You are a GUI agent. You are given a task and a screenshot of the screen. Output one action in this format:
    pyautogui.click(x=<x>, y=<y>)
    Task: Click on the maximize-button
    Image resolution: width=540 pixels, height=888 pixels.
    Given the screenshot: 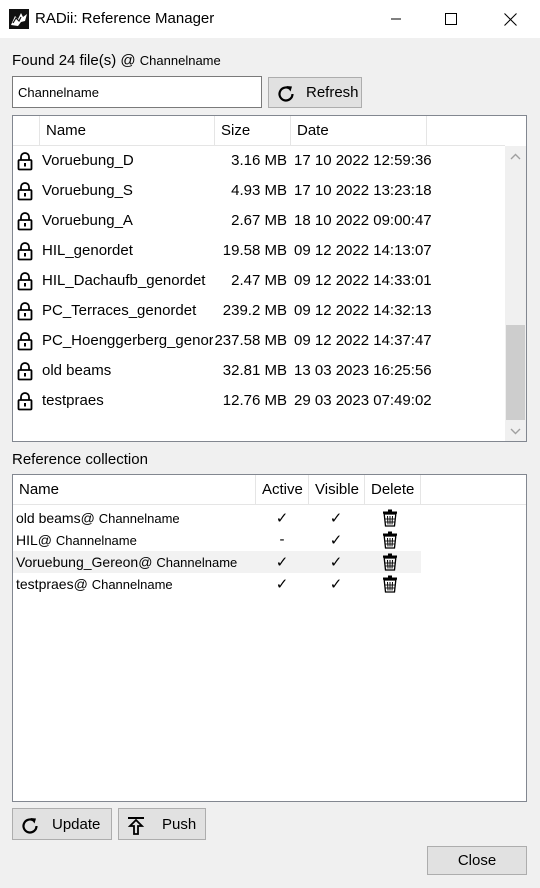 What is the action you would take?
    pyautogui.click(x=451, y=19)
    